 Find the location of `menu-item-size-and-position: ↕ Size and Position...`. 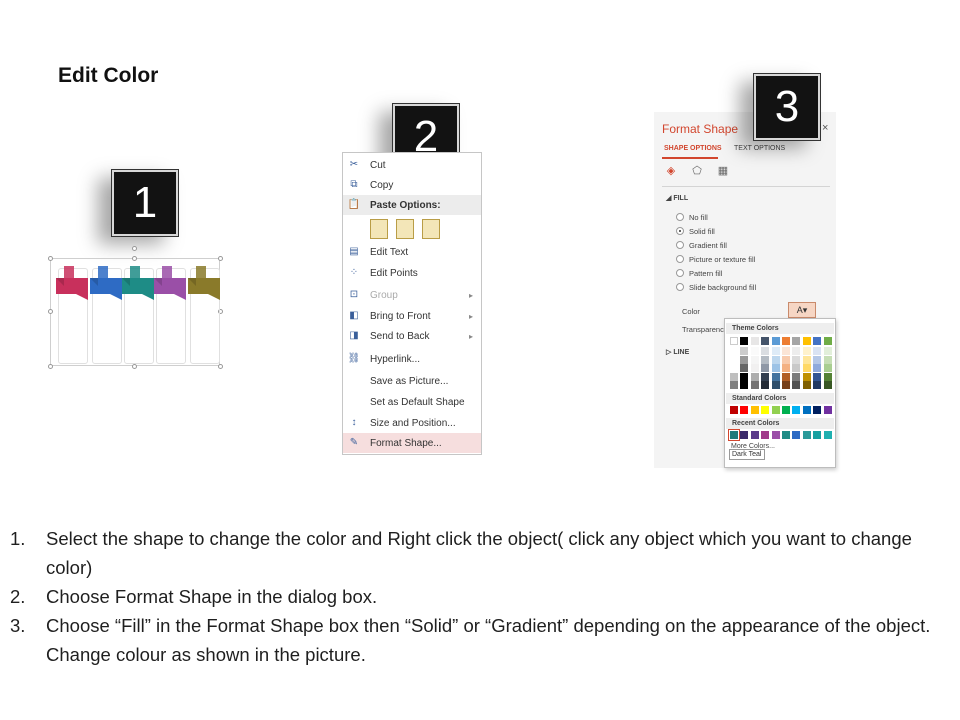

menu-item-size-and-position: ↕ Size and Position... is located at coordinates (412, 423).